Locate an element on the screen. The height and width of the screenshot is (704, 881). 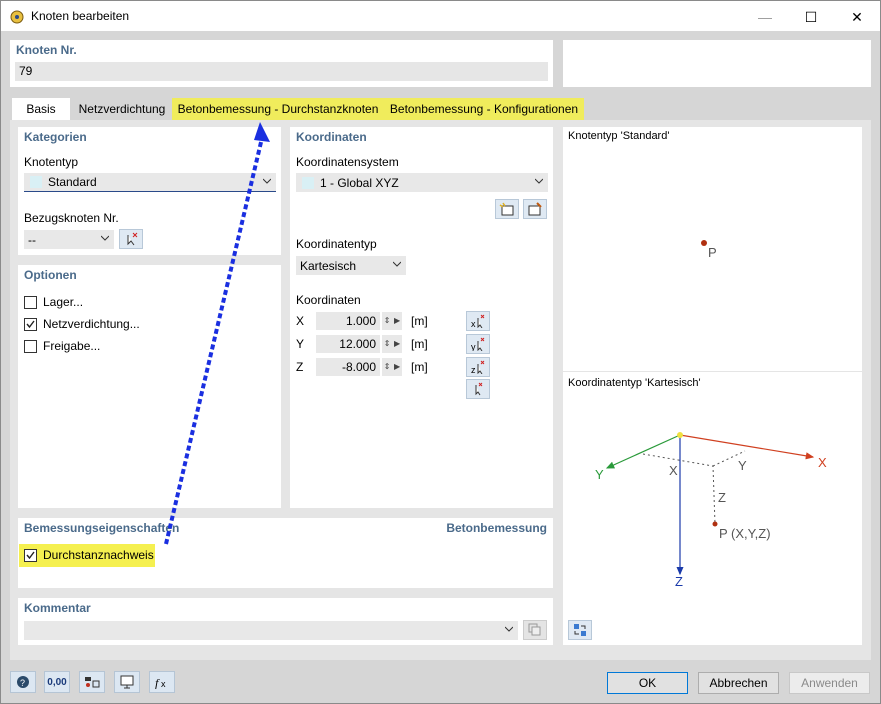
annotation-arrow is located at coordinates (217, 333).